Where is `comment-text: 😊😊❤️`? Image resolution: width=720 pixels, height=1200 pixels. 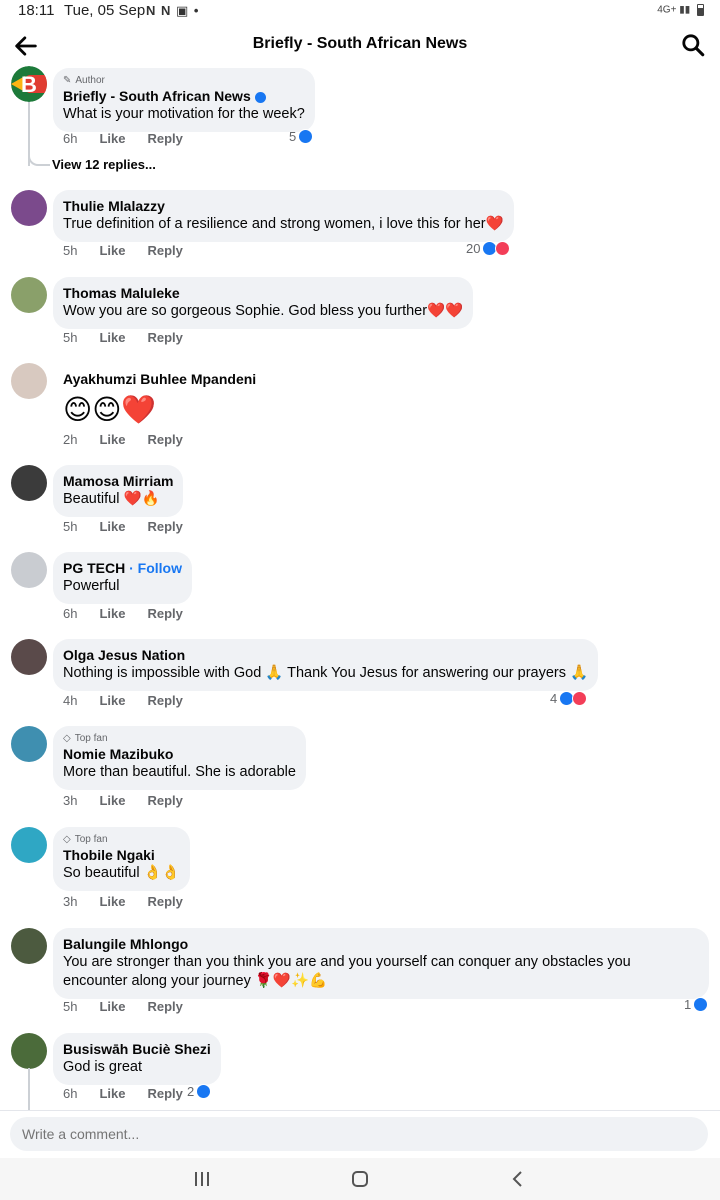
comment-text: 😊😊❤️ is located at coordinates (110, 409).